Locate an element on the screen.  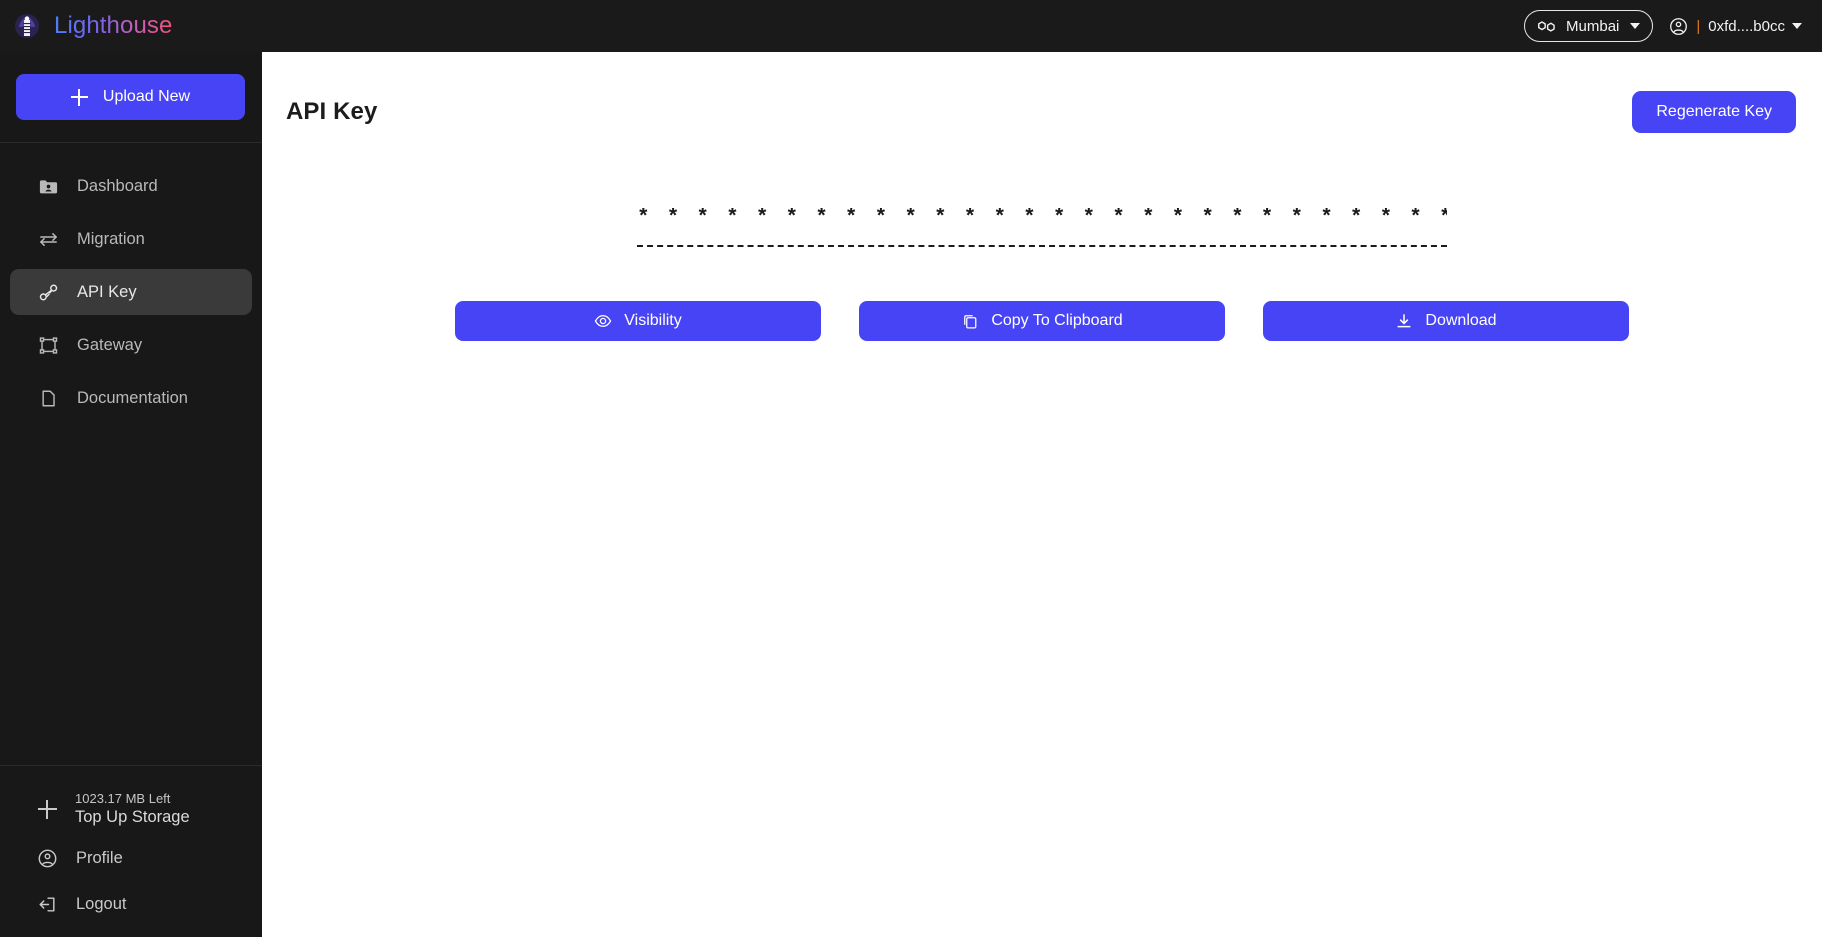
copy-to-clipboard-button: Copy To Clipboard is located at coordinates (1042, 321).